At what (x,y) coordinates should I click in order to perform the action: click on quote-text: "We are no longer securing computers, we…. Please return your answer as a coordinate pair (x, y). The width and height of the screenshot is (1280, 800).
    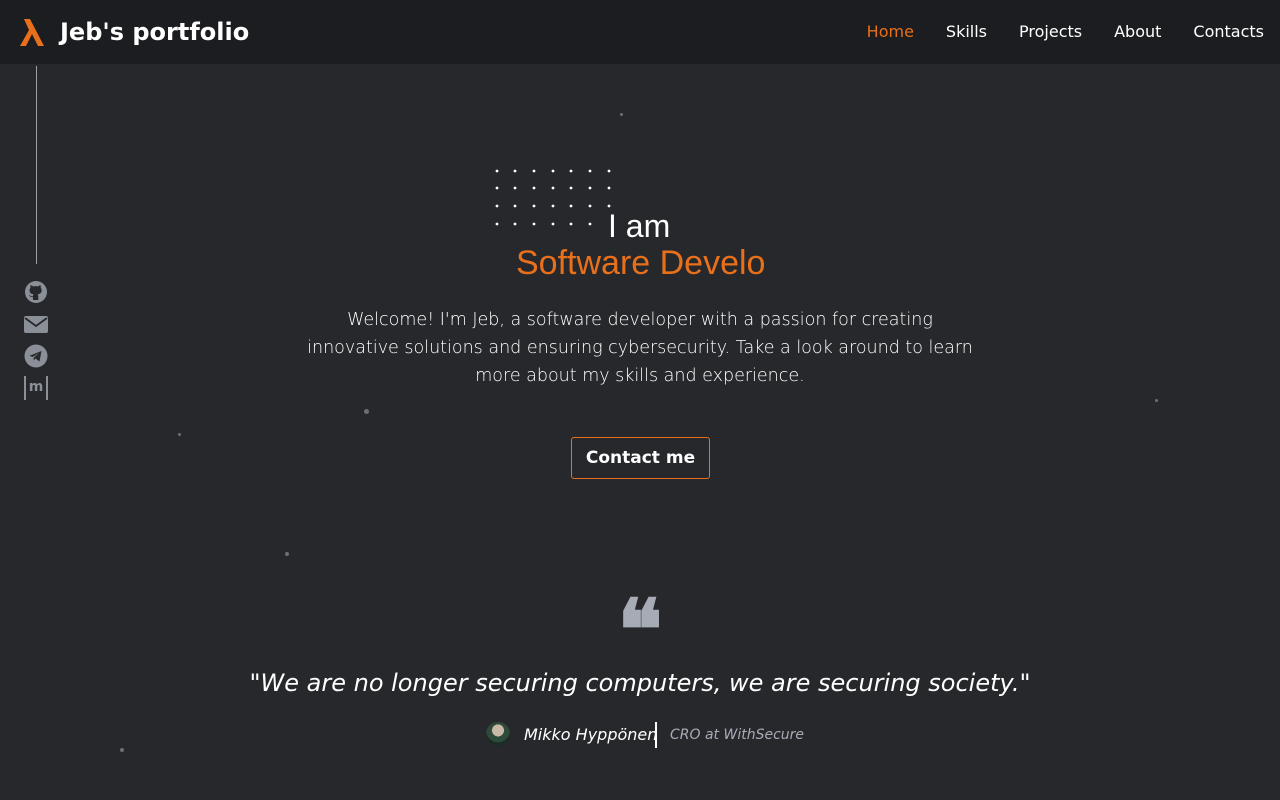
    Looking at the image, I should click on (640, 683).